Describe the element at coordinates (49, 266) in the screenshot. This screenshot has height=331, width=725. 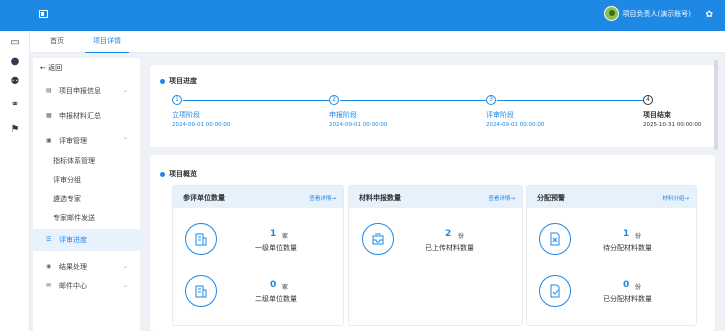
I see `results-icon: ◉` at that location.